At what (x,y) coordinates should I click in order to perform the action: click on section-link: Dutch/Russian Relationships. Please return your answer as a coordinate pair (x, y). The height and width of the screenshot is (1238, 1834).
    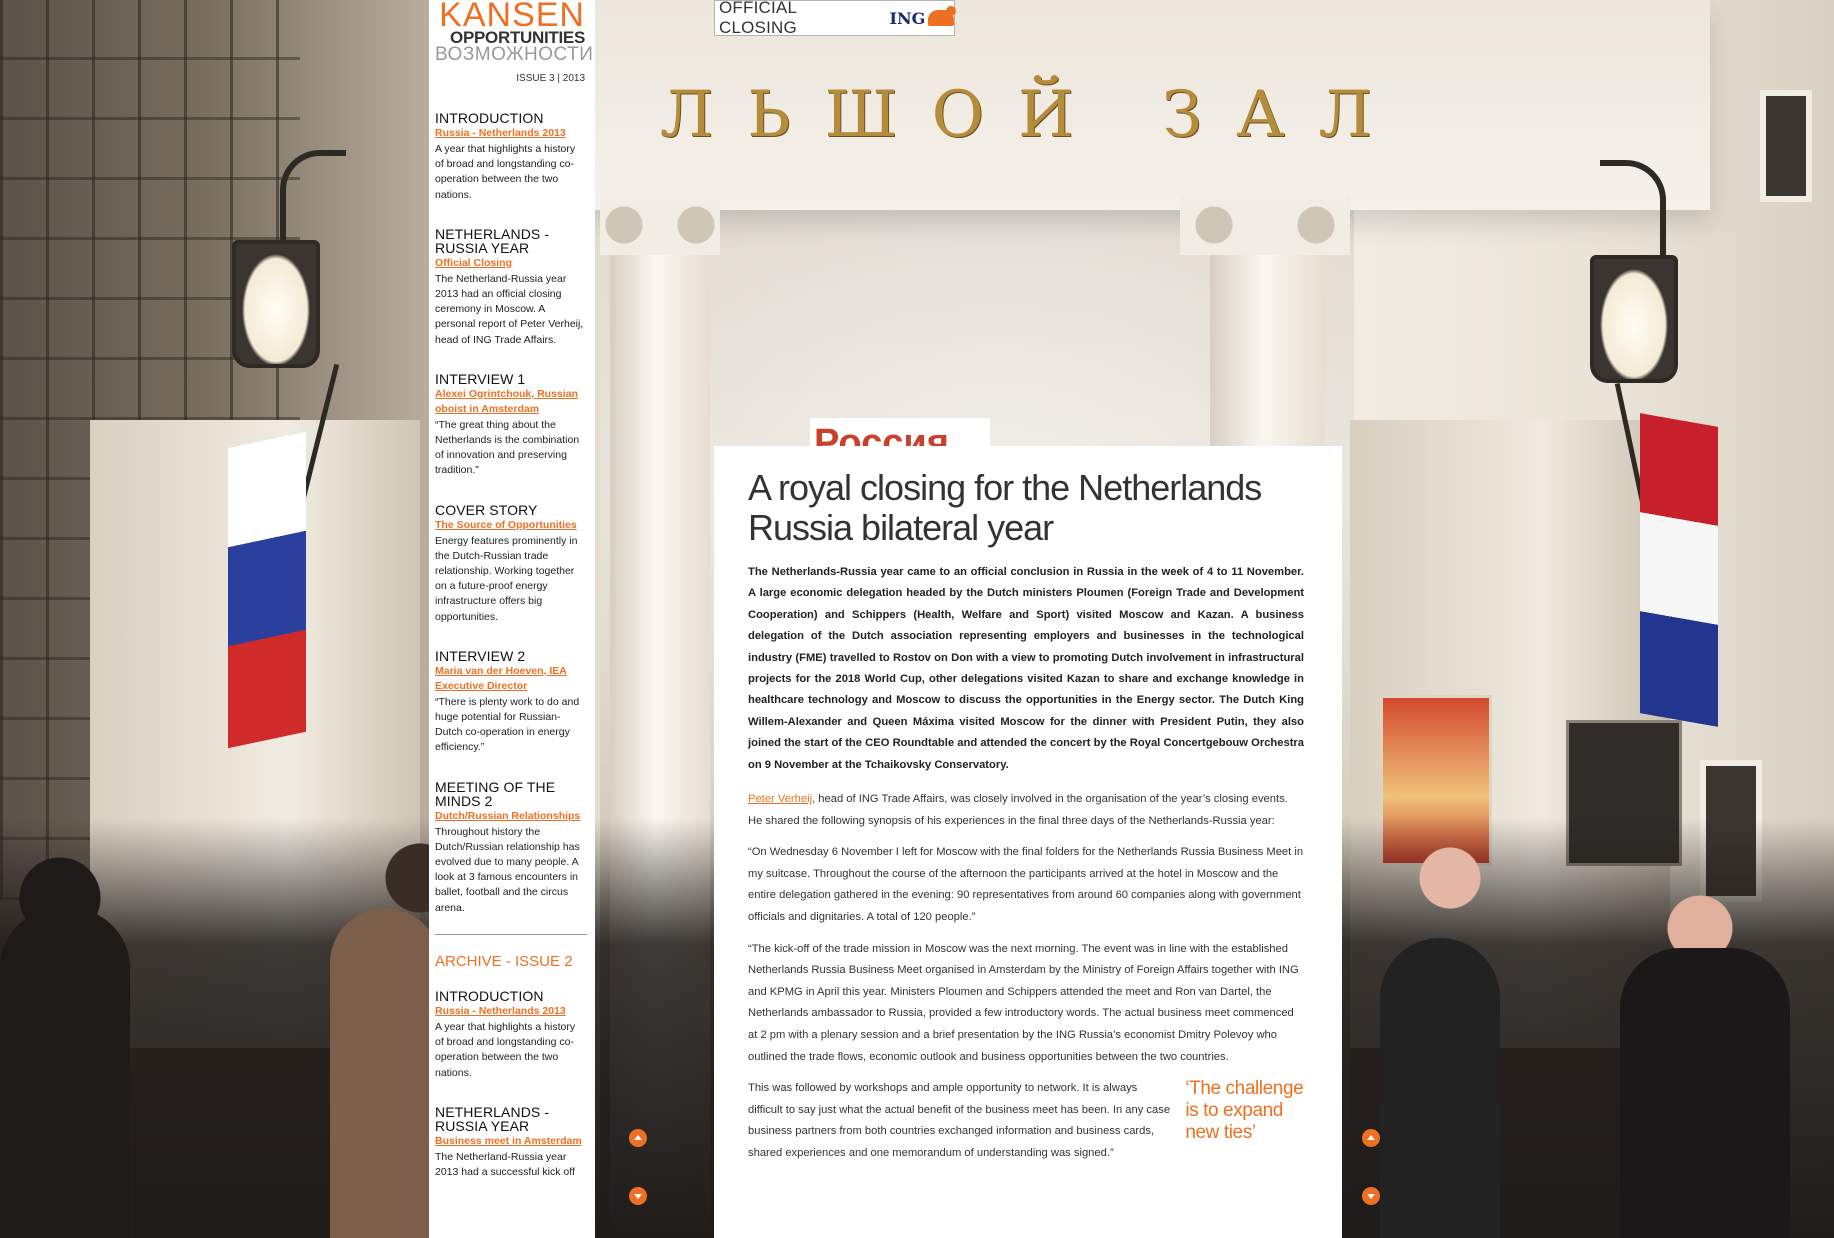
    Looking at the image, I should click on (510, 816).